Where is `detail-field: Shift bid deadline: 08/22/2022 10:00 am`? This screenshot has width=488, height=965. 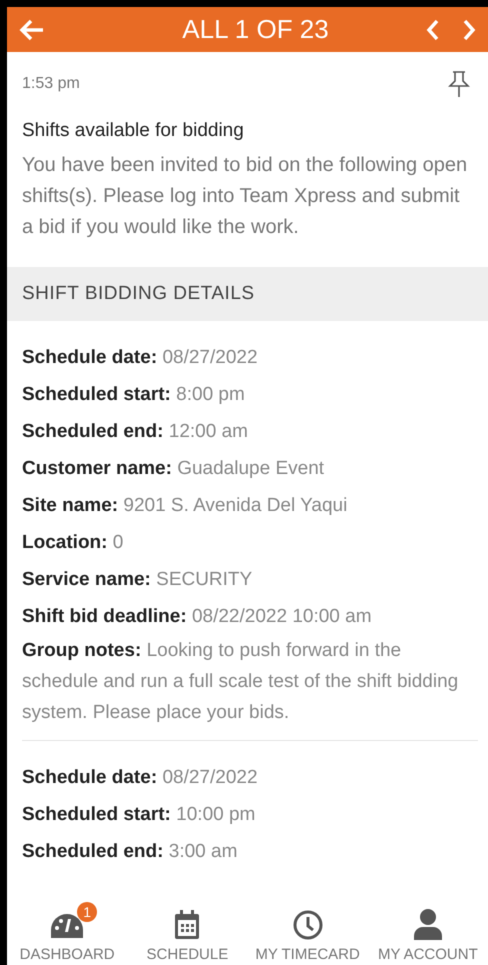
detail-field: Shift bid deadline: 08/22/2022 10:00 am is located at coordinates (250, 616).